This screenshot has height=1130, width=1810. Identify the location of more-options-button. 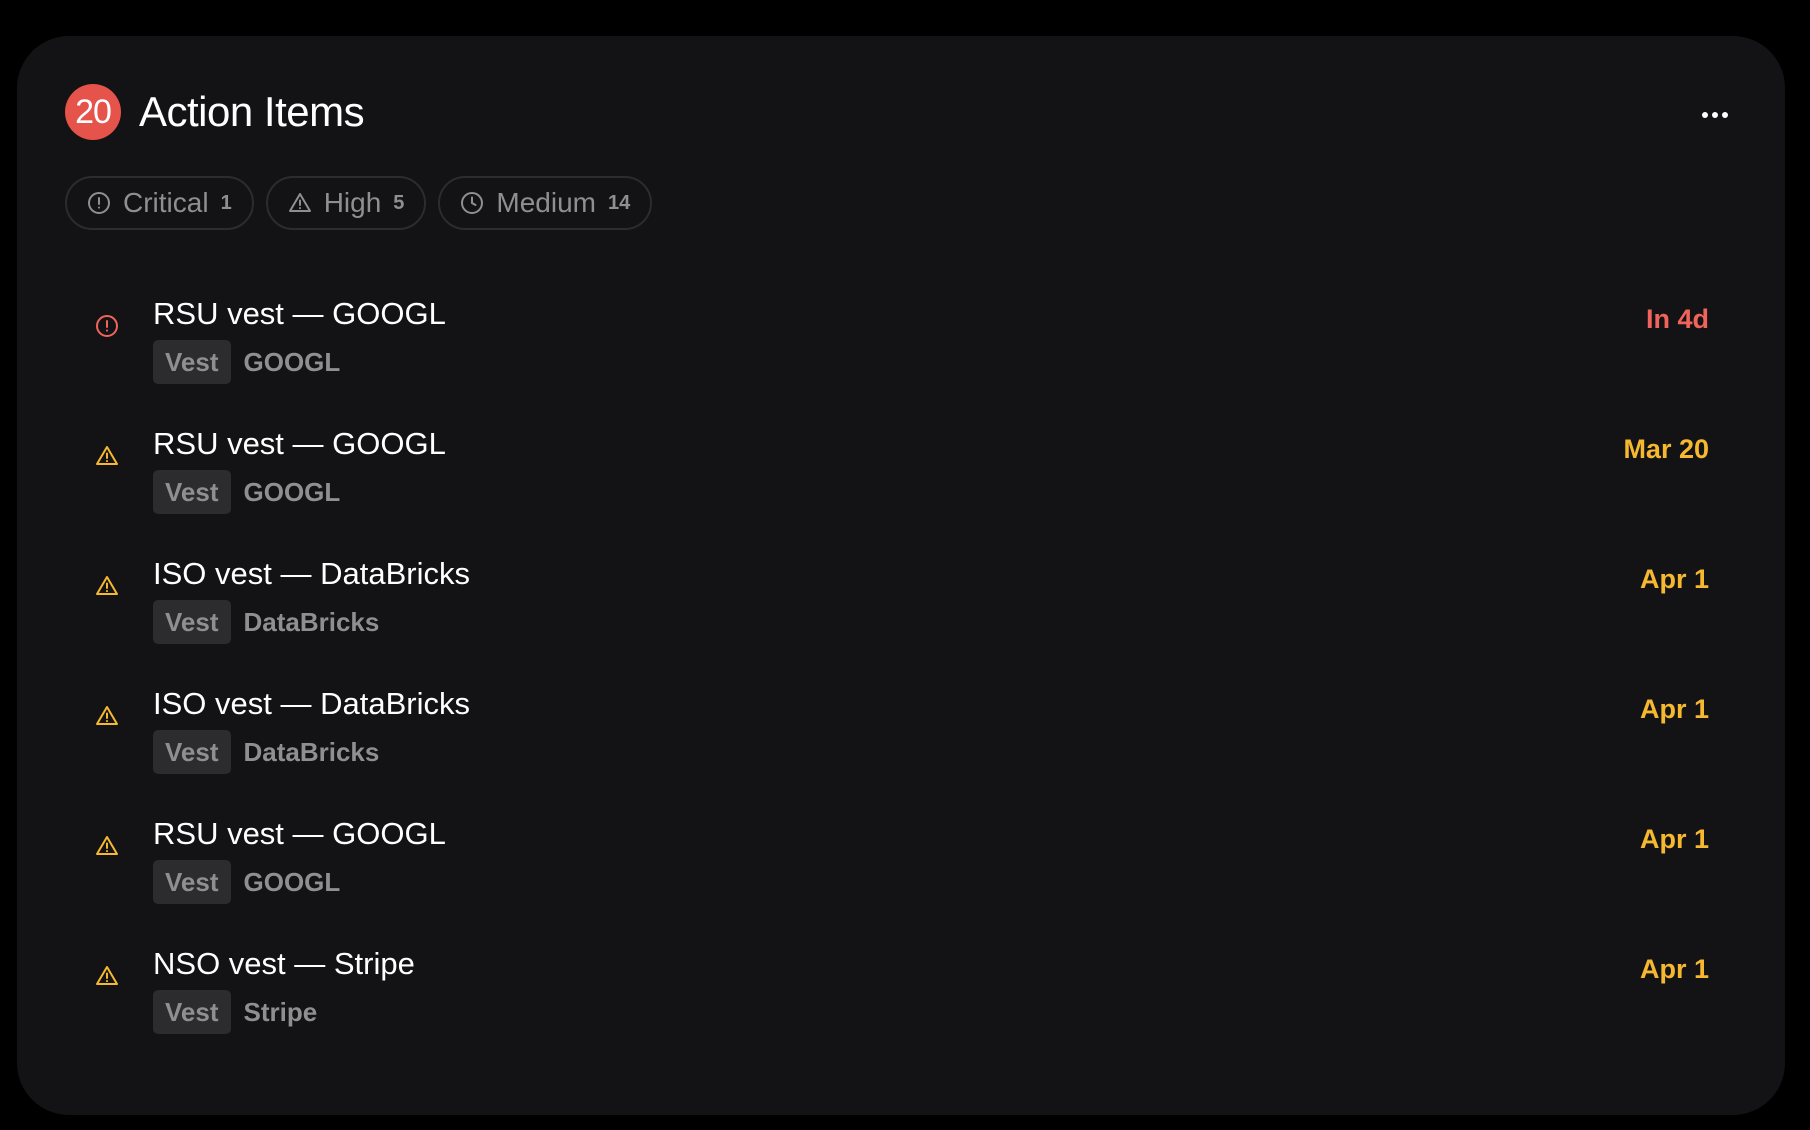
(1715, 115).